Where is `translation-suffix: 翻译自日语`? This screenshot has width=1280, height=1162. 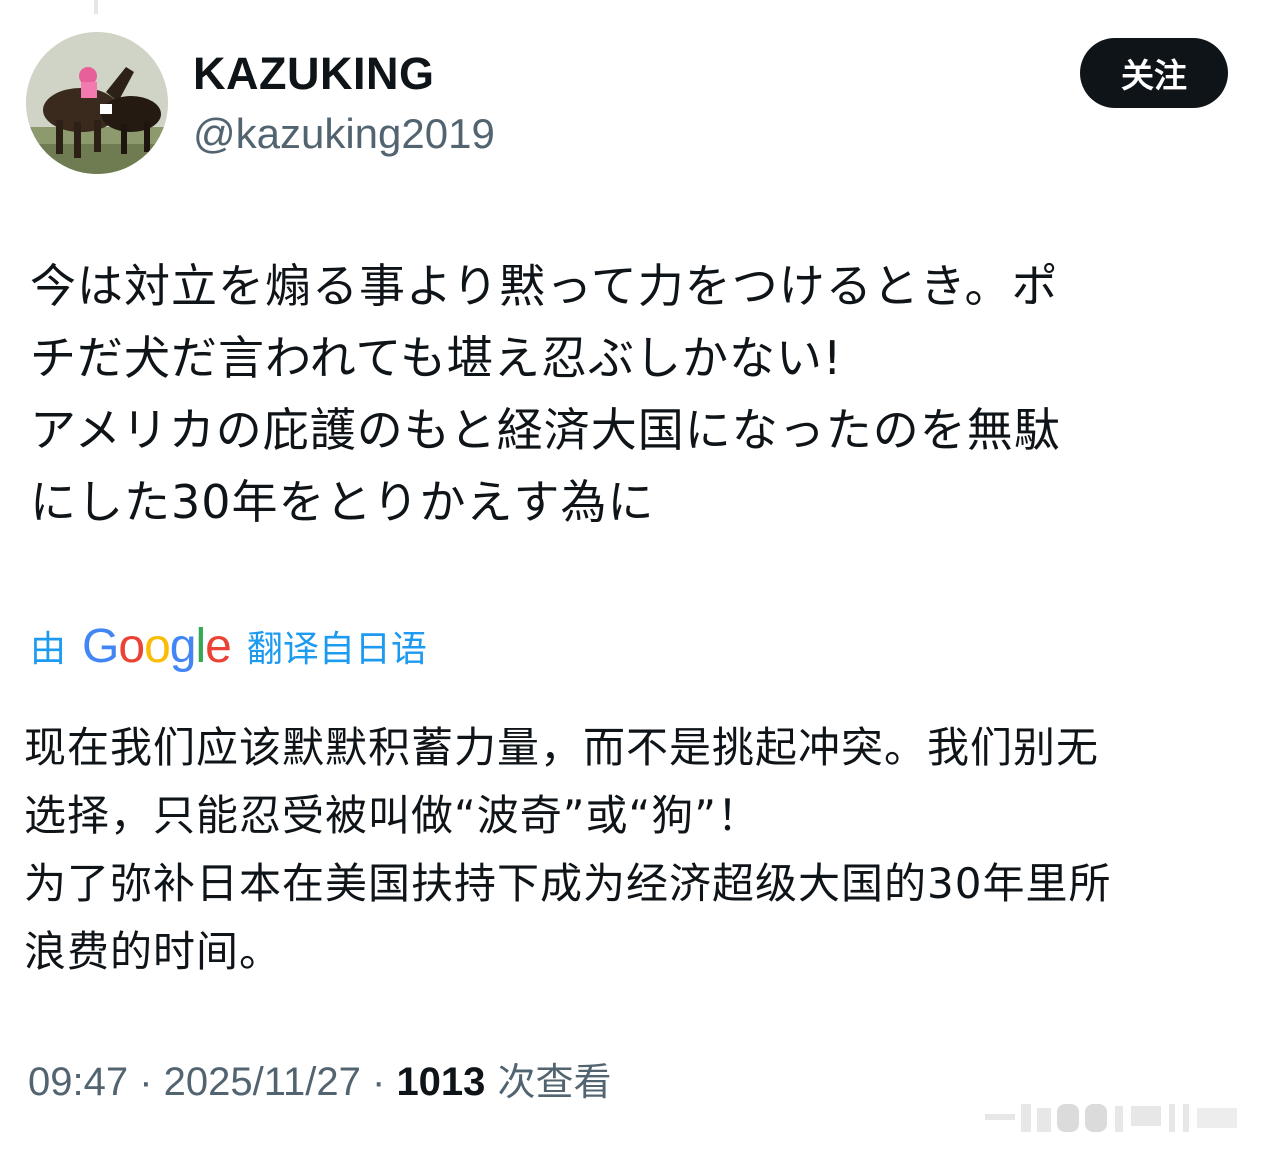
translation-suffix: 翻译自日语 is located at coordinates (336, 649).